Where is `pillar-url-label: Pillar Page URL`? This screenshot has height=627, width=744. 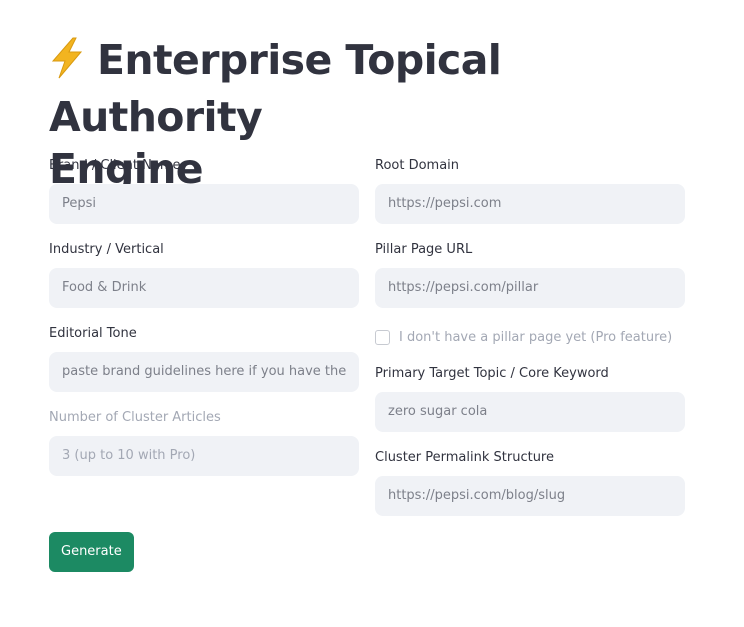 pillar-url-label: Pillar Page URL is located at coordinates (424, 249).